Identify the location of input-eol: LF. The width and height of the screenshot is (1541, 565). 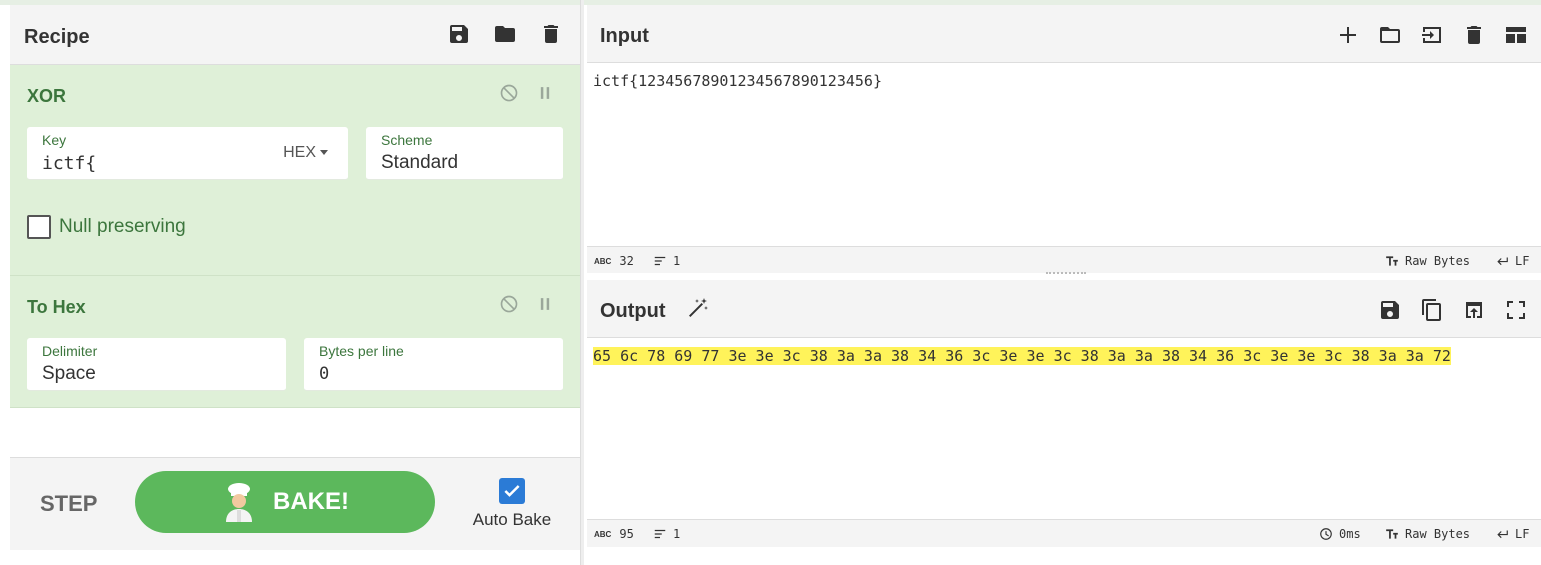
(1512, 261).